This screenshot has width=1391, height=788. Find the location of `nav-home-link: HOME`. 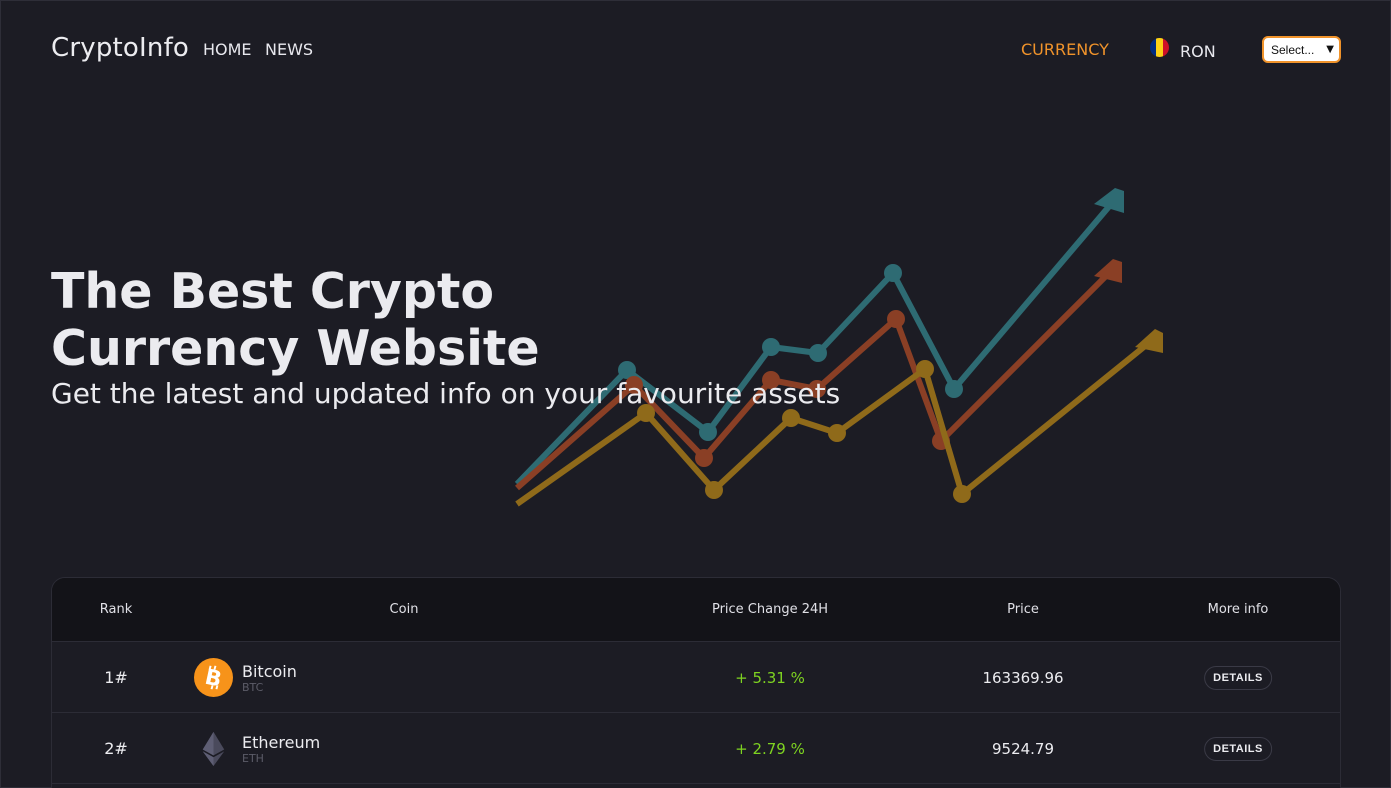

nav-home-link: HOME is located at coordinates (227, 49).